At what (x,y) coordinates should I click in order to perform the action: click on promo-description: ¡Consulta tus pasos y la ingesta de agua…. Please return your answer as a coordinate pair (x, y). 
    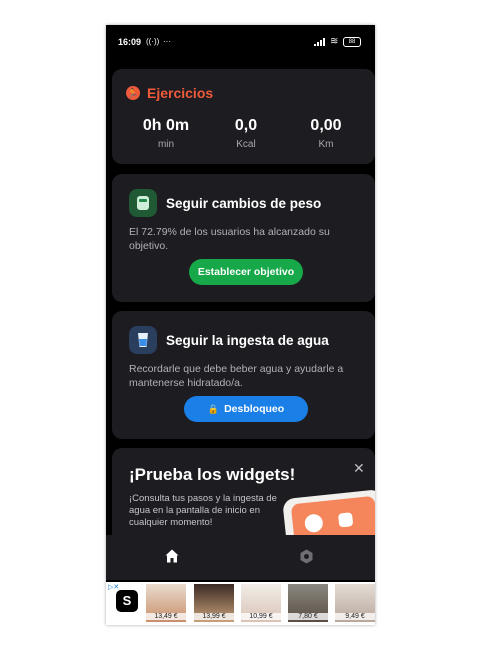
    Looking at the image, I should click on (203, 510).